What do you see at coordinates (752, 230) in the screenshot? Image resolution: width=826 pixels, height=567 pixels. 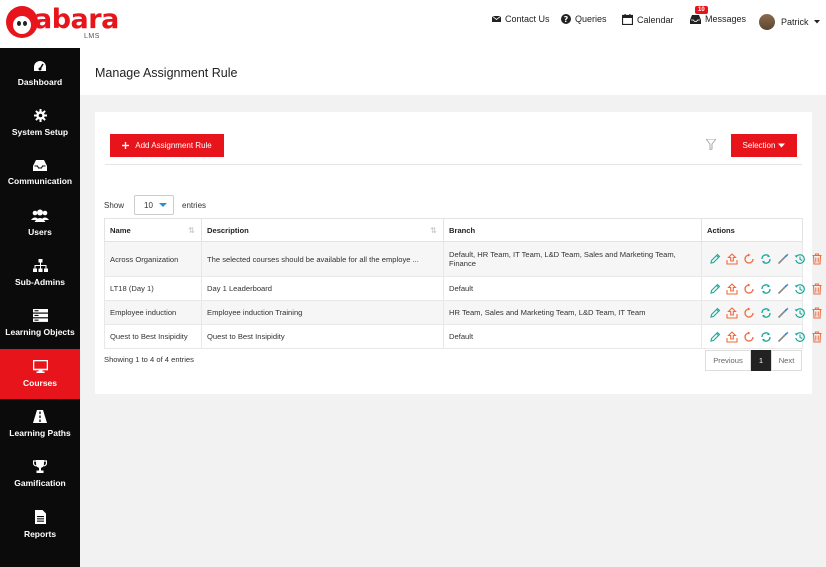 I see `column-header-actions: Actions` at bounding box center [752, 230].